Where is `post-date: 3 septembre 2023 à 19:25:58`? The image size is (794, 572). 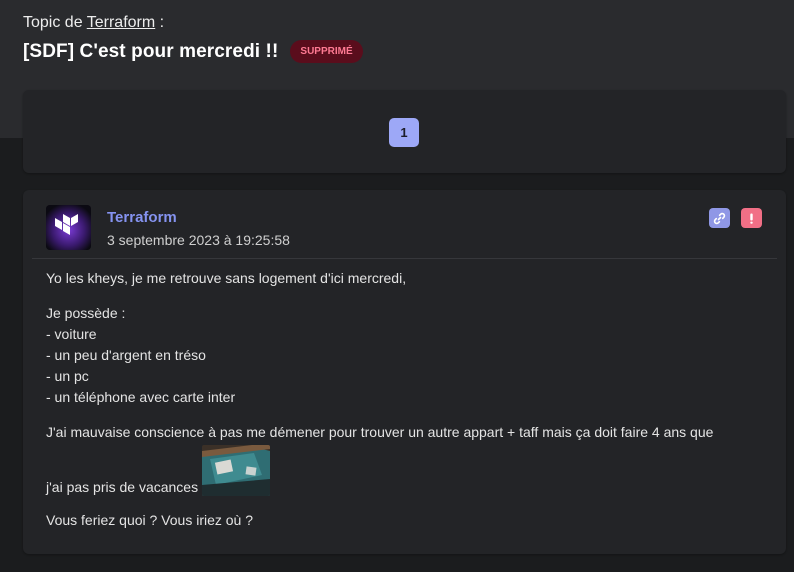 post-date: 3 septembre 2023 à 19:25:58 is located at coordinates (198, 240).